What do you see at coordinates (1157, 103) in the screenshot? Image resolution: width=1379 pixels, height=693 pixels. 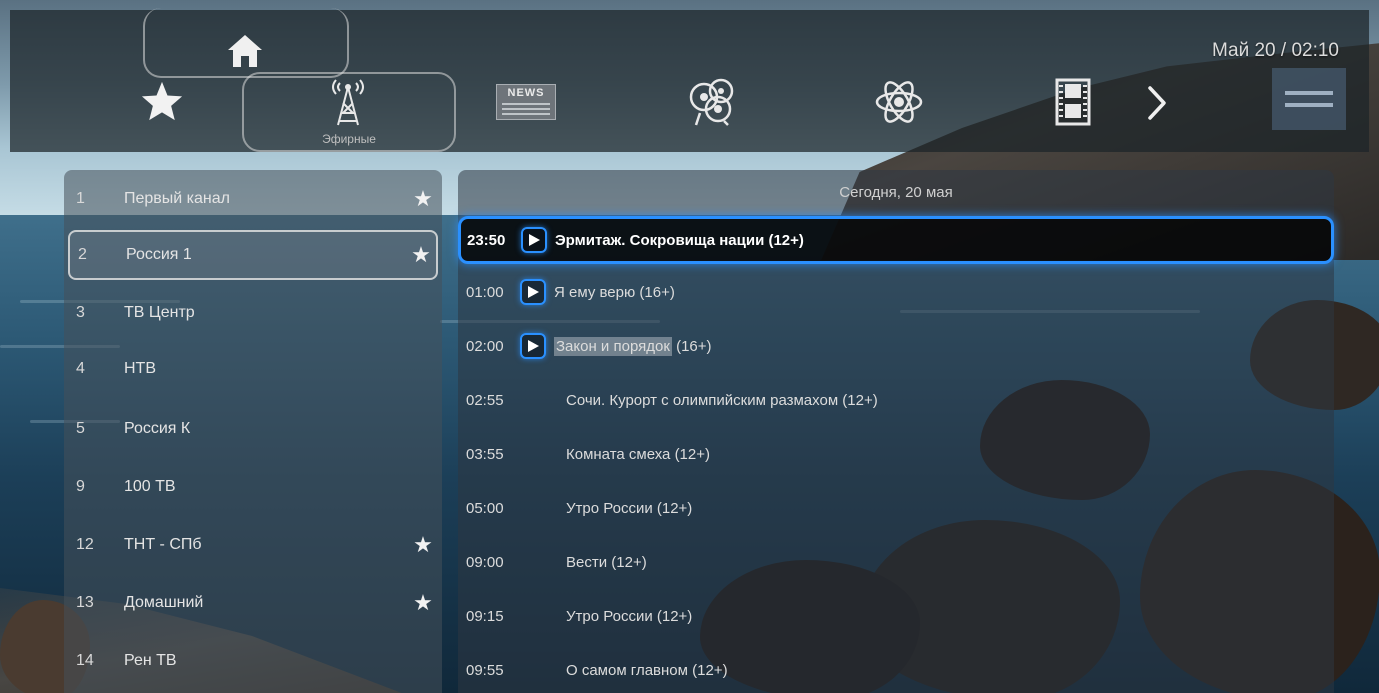 I see `chevron-right-icon` at bounding box center [1157, 103].